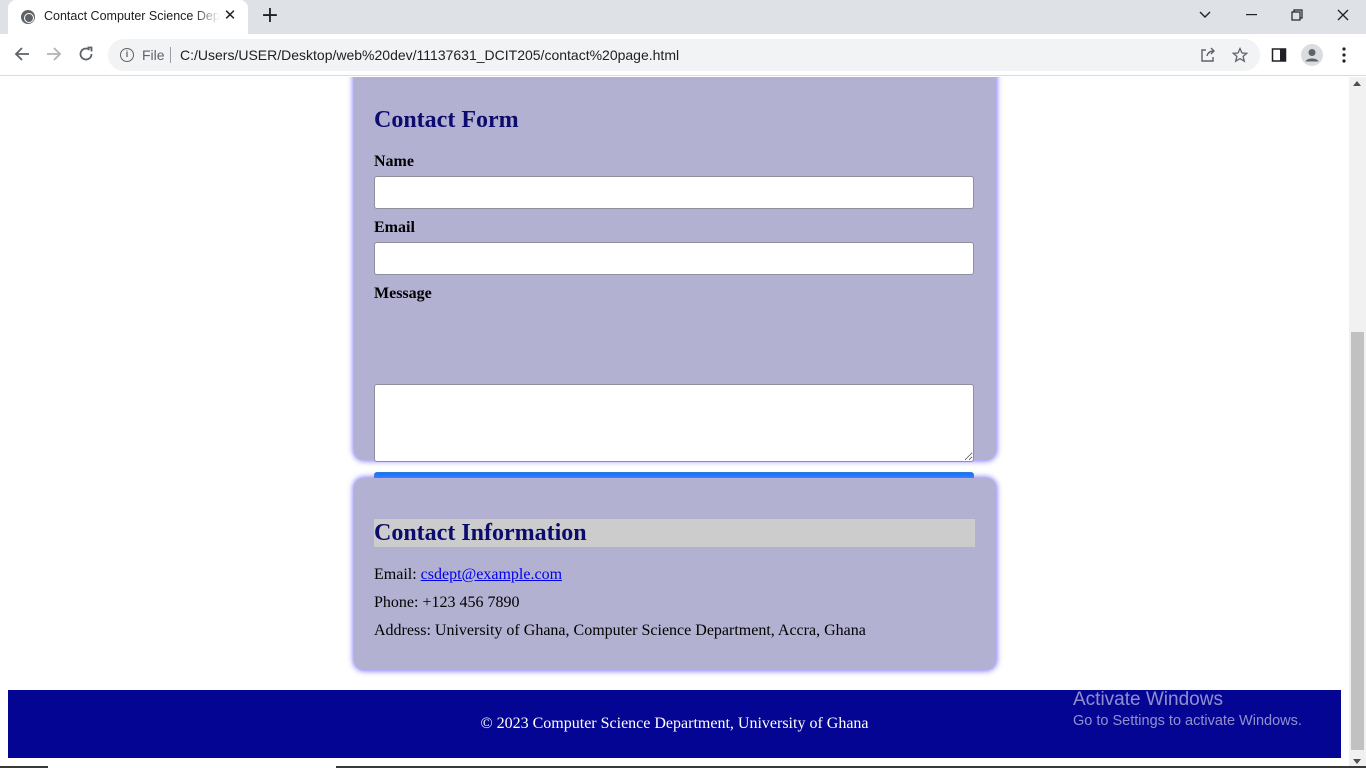 This screenshot has width=1366, height=768. Describe the element at coordinates (28, 17) in the screenshot. I see `globe-icon` at that location.